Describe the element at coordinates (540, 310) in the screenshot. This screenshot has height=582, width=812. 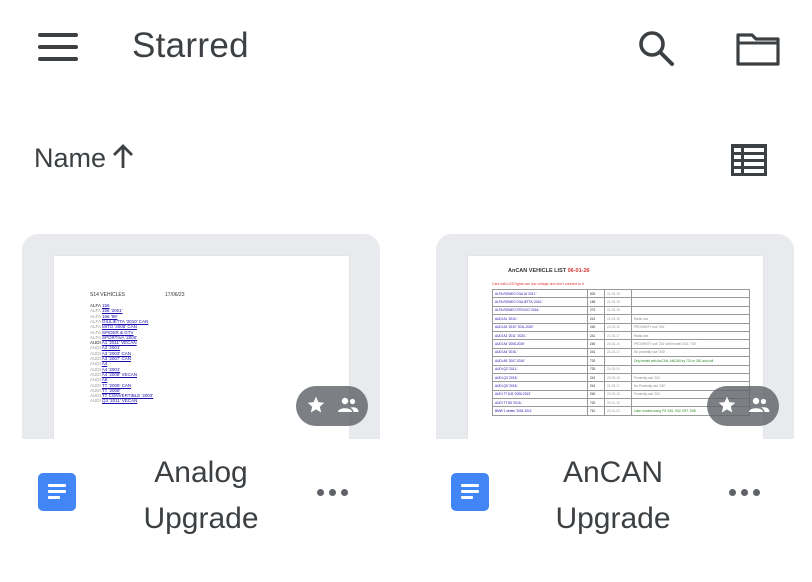
I see `thumbnail-table-cell: ALFA ROMEO STELVIO '2016-'` at that location.